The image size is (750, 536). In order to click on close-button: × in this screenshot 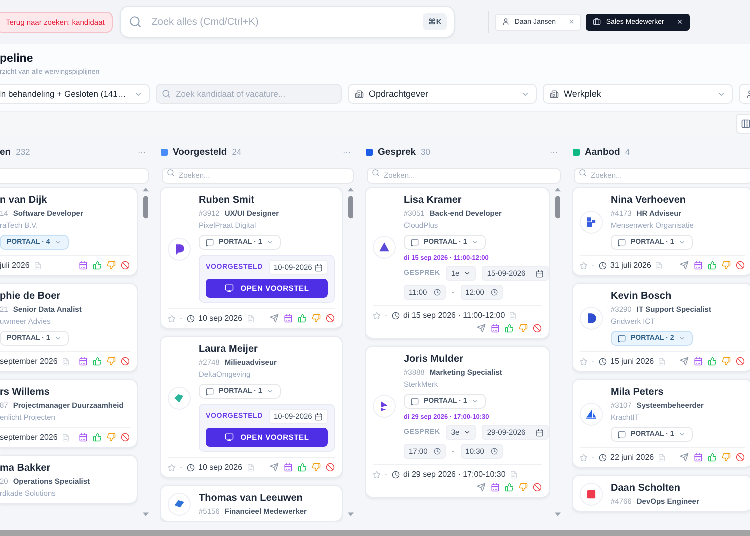, I will do `click(680, 22)`.